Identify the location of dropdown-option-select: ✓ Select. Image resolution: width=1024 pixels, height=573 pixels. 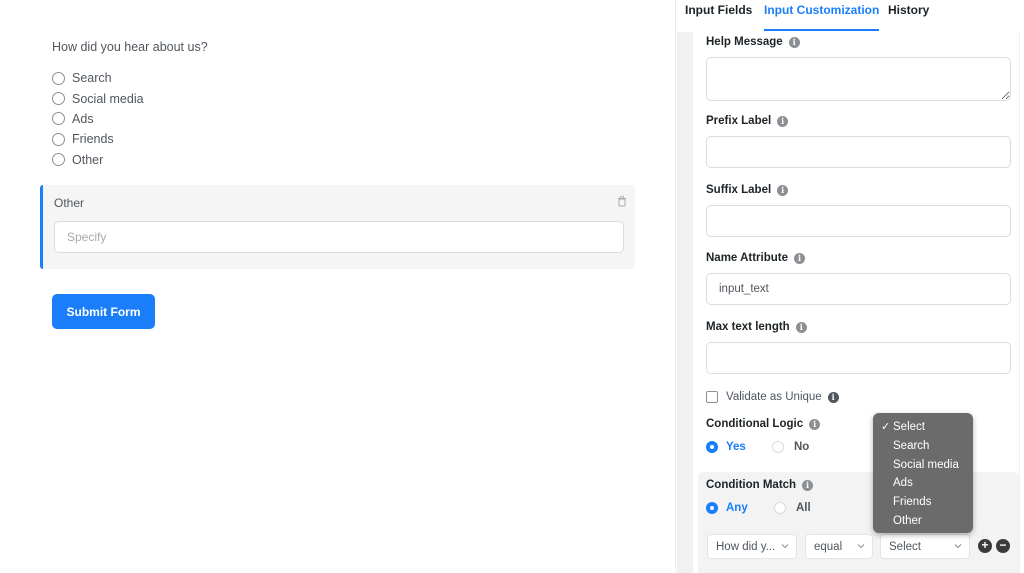
(923, 427).